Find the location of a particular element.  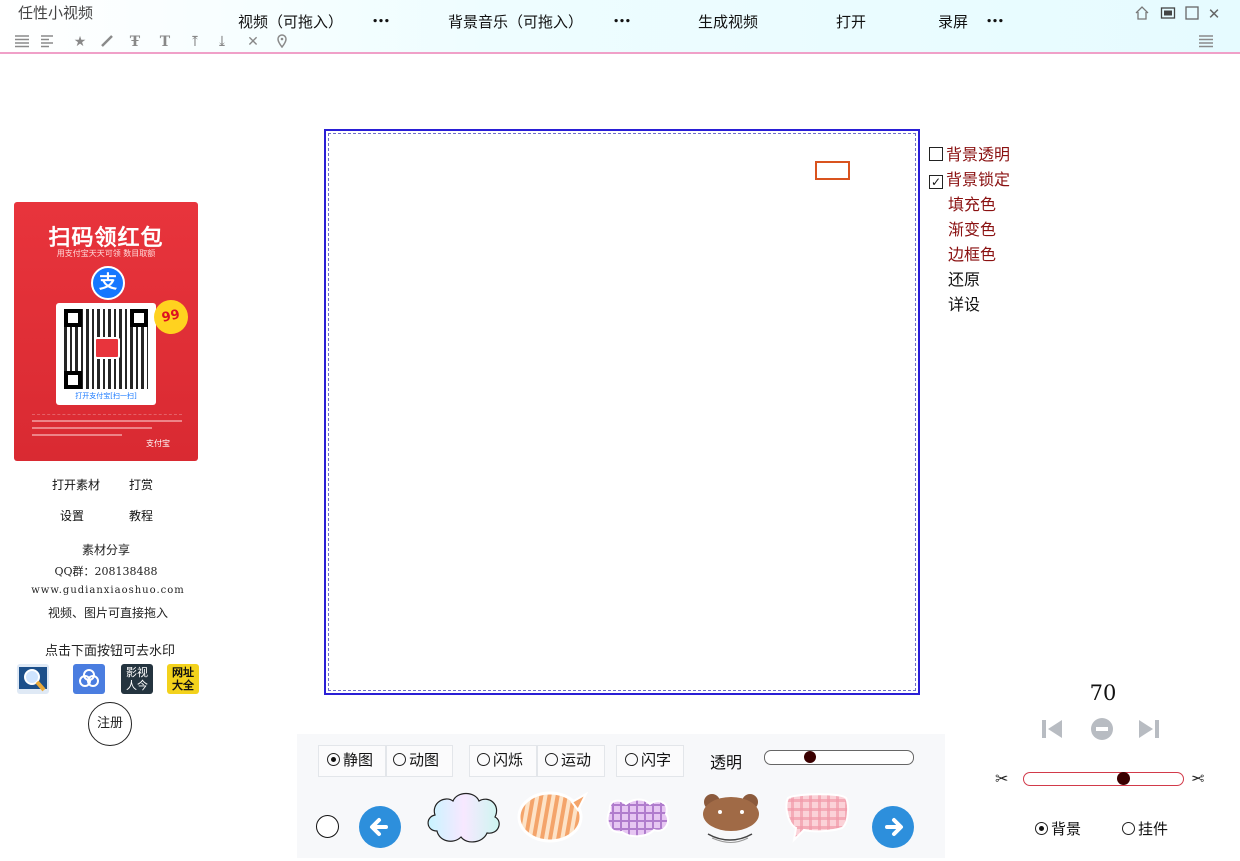

qr-code: 打开支付宝[扫一扫] is located at coordinates (106, 354).